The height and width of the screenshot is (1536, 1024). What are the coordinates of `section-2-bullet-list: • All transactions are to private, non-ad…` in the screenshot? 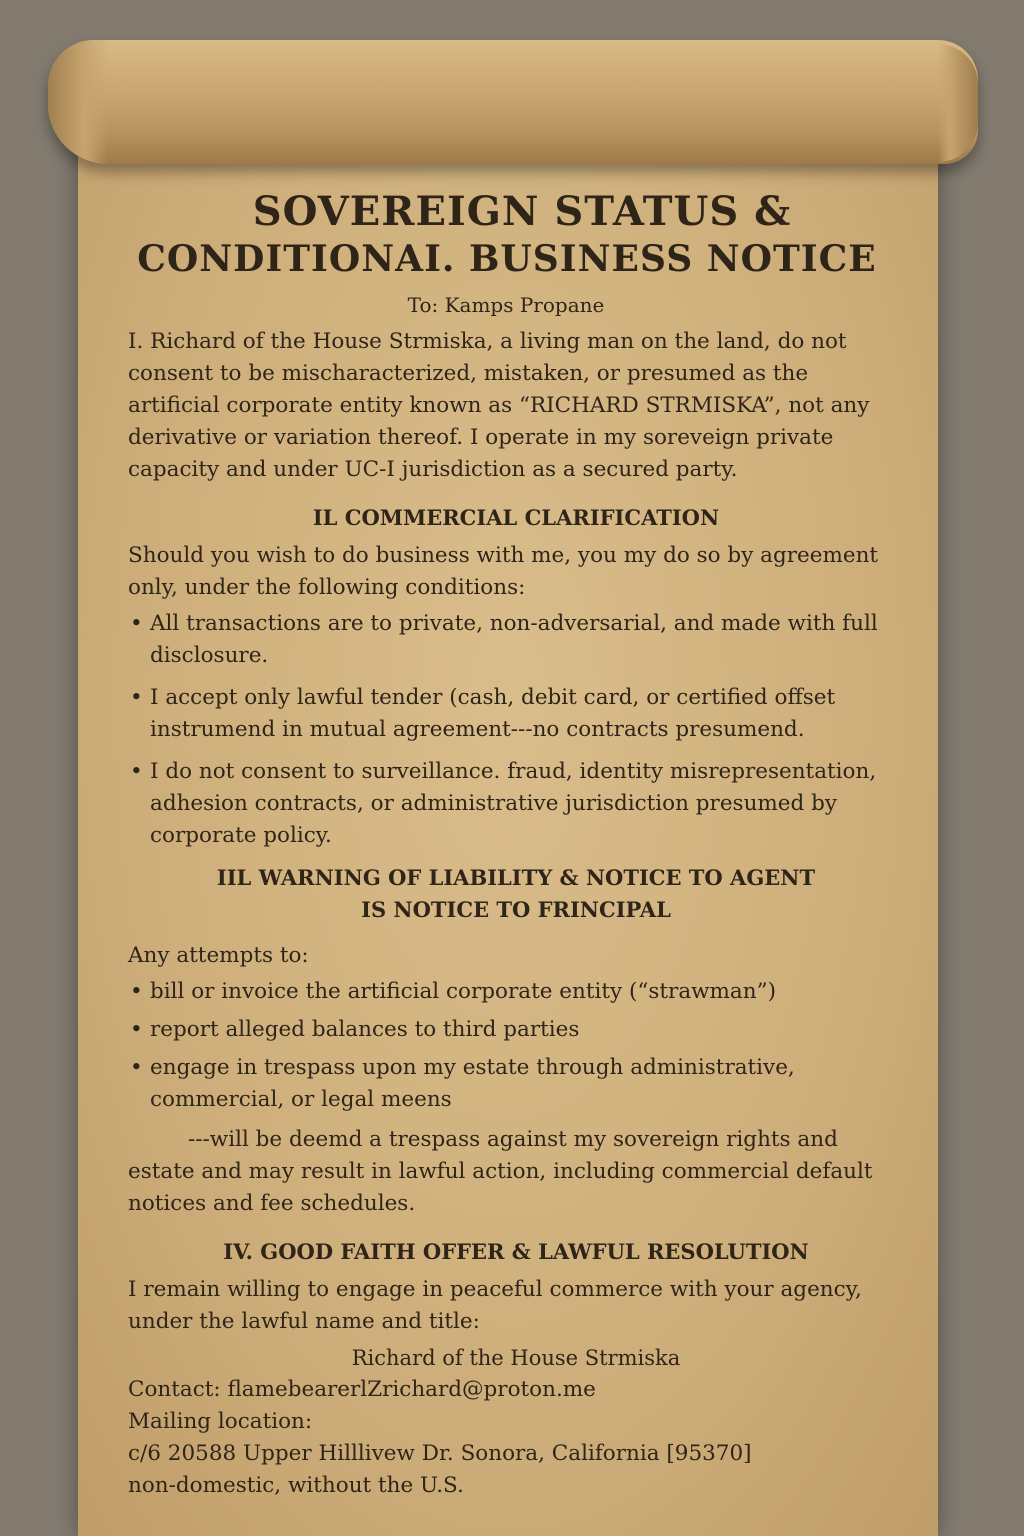 It's located at (516, 730).